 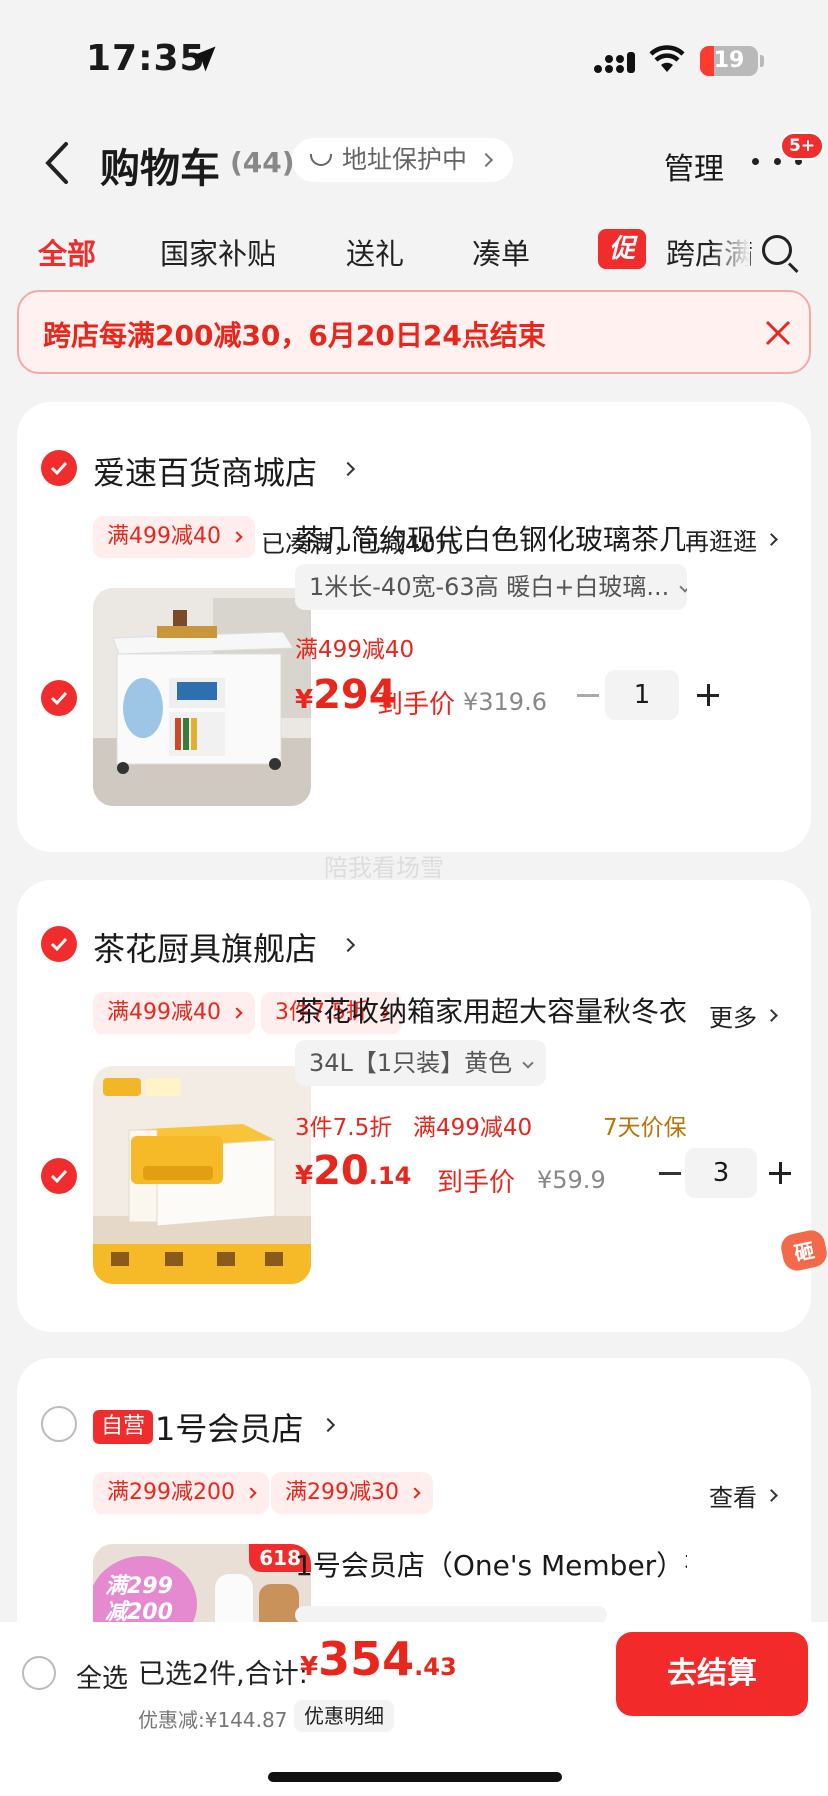 I want to click on price-protect-tag: 7天价保, so click(x=645, y=1128).